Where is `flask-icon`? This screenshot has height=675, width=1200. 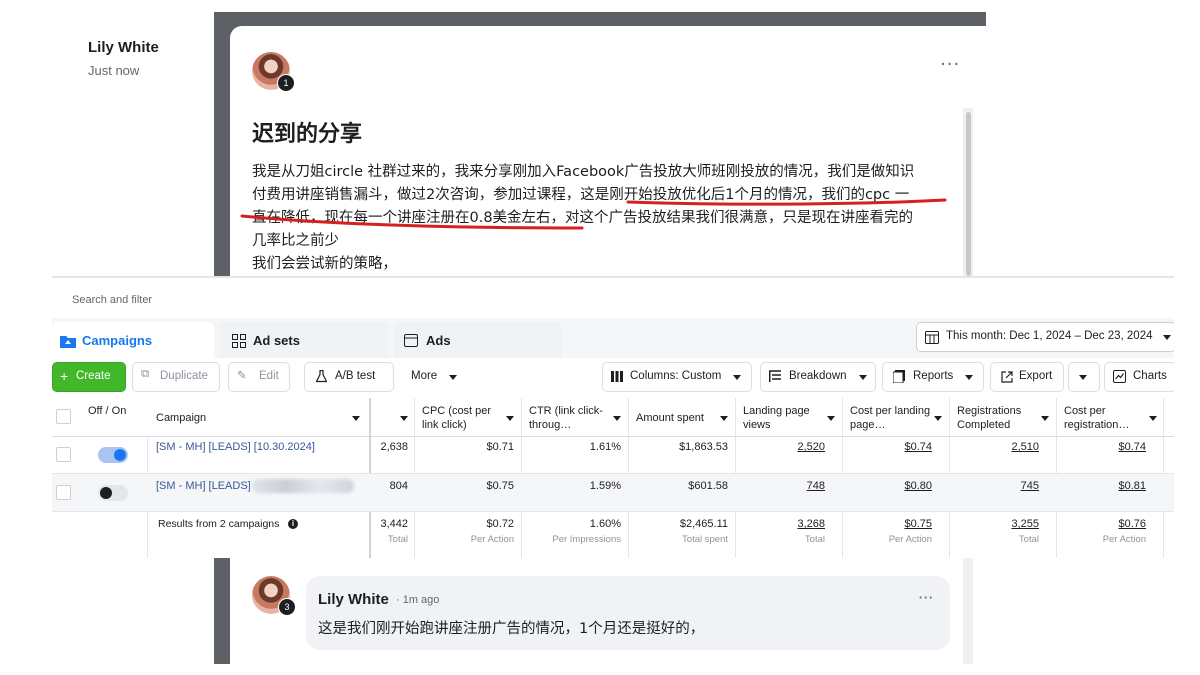
flask-icon is located at coordinates (321, 376).